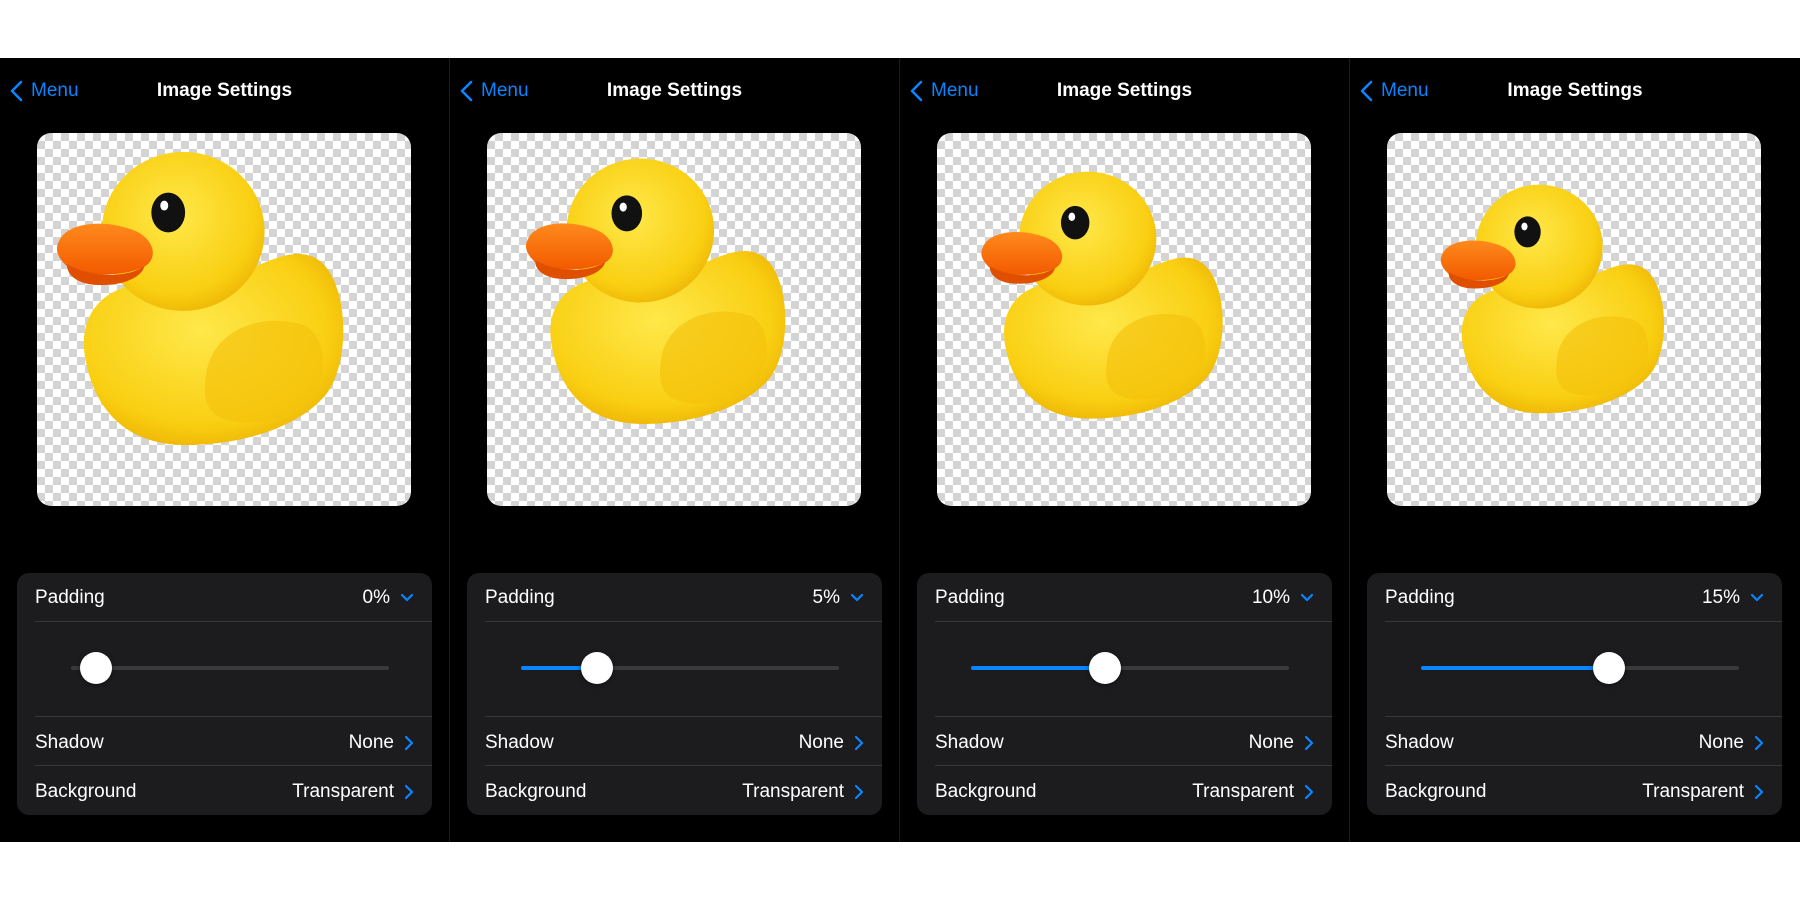 The width and height of the screenshot is (1800, 900). I want to click on padding-dropdown: 0%, so click(388, 598).